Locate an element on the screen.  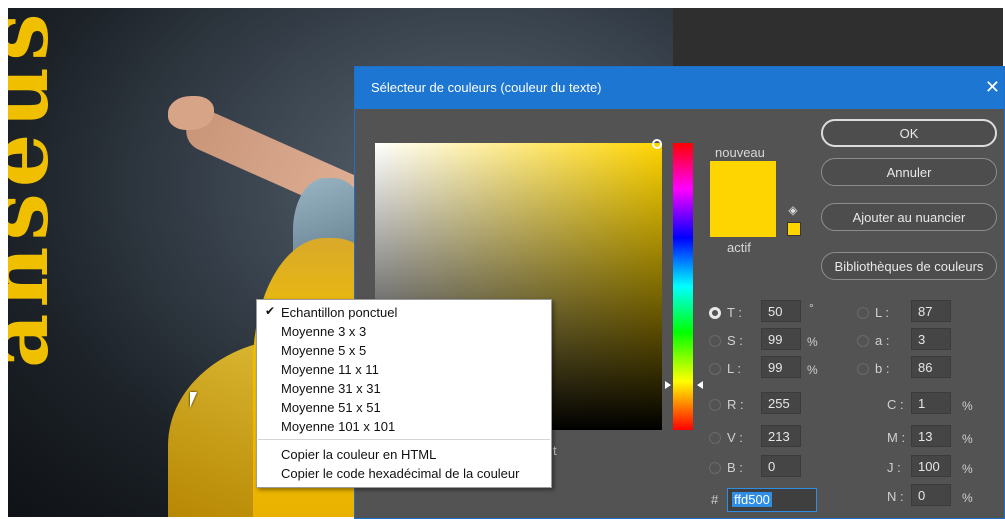
saturation-unit: % is located at coordinates (812, 342).